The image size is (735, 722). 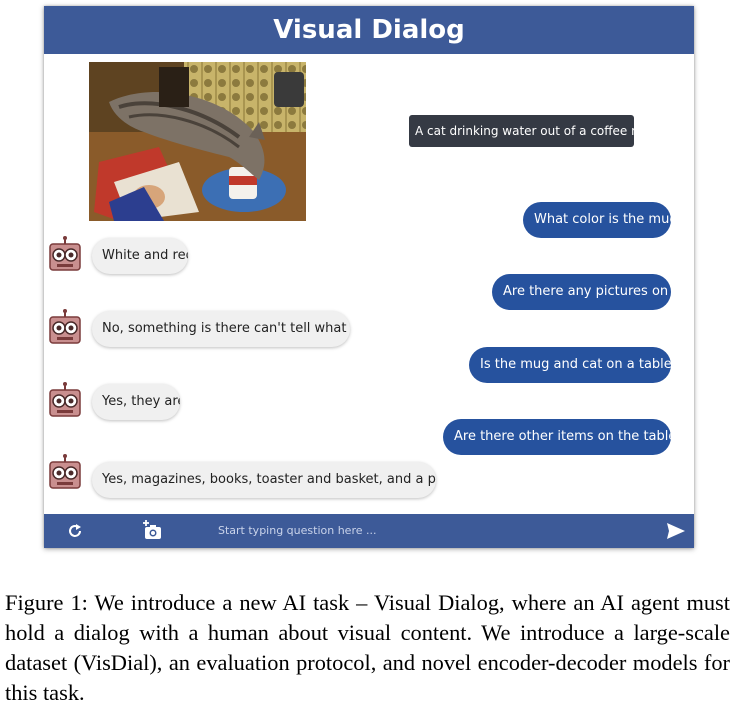 I want to click on cat-photo, so click(x=197, y=141).